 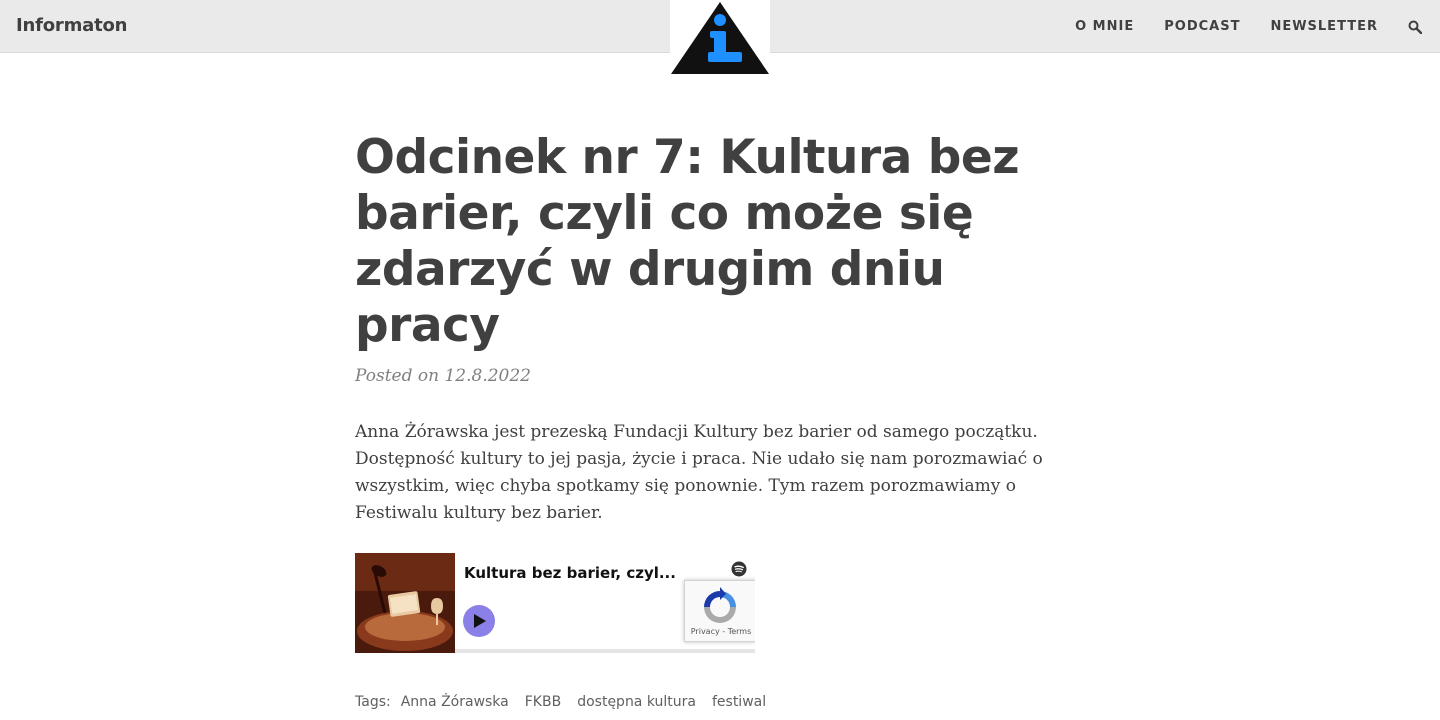 I want to click on play-button, so click(x=479, y=621).